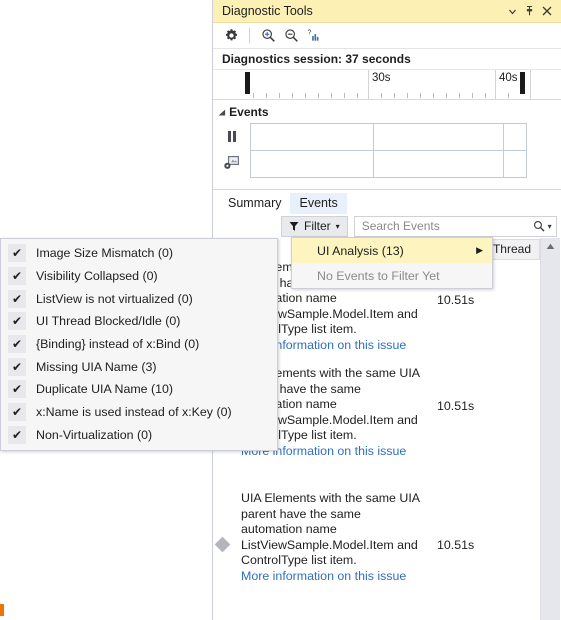 The width and height of the screenshot is (561, 620). I want to click on events-filter-bar: Filter ▾ Search Events ▾, so click(387, 226).